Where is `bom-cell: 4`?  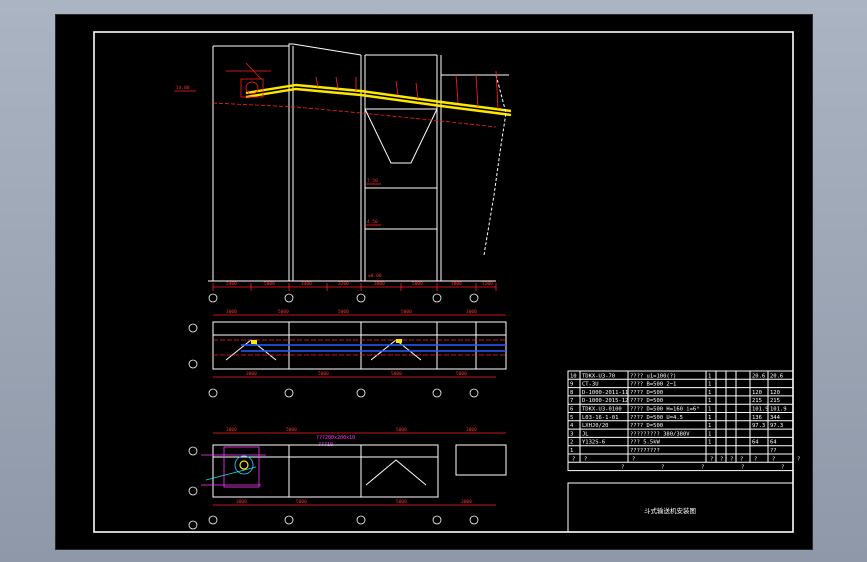
bom-cell: 4 is located at coordinates (572, 426).